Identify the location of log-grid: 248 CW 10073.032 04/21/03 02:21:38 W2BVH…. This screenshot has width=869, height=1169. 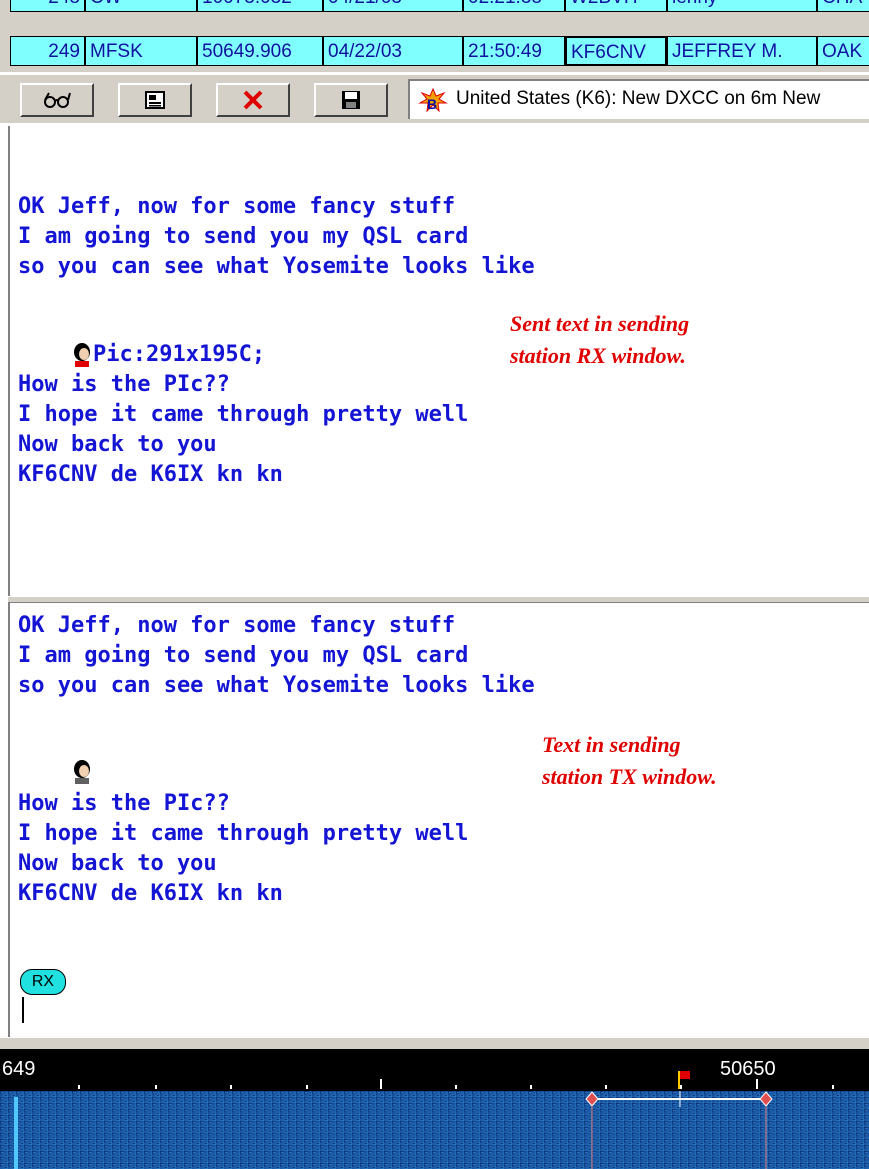
(434, 36).